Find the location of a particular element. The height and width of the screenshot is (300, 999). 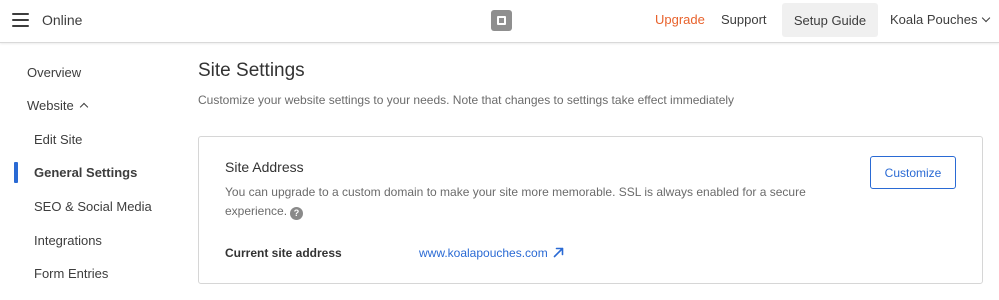

sidebar-item-integrations: Integrations is located at coordinates (68, 240).